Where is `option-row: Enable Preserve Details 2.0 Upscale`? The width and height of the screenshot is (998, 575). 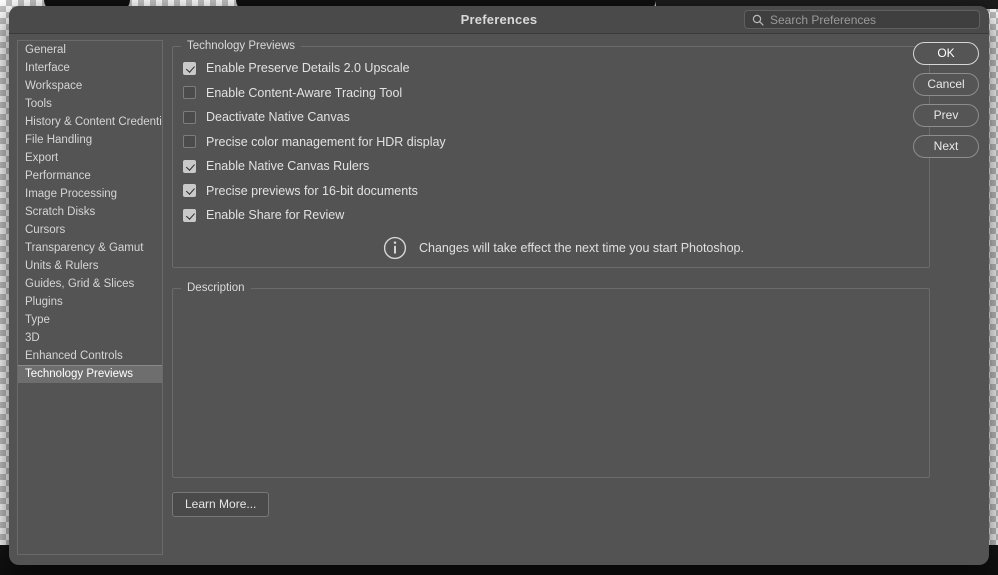 option-row: Enable Preserve Details 2.0 Upscale is located at coordinates (551, 68).